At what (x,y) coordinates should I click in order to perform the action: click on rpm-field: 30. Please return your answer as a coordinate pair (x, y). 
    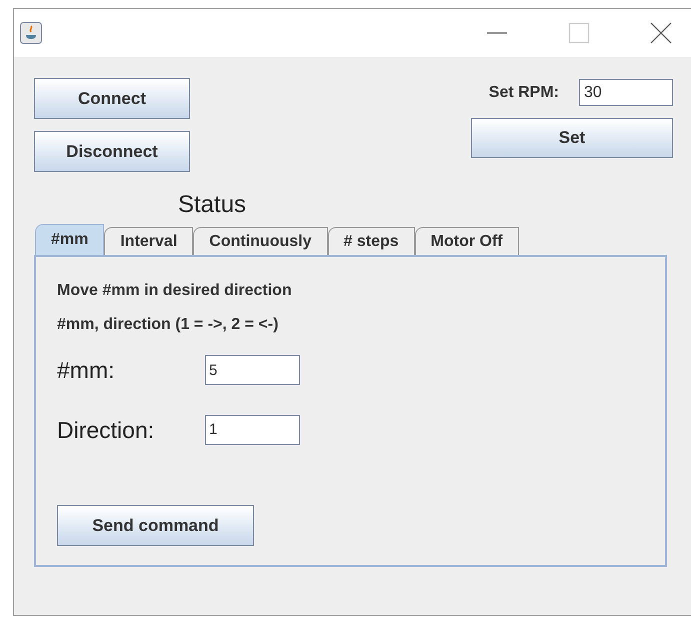
    Looking at the image, I should click on (626, 92).